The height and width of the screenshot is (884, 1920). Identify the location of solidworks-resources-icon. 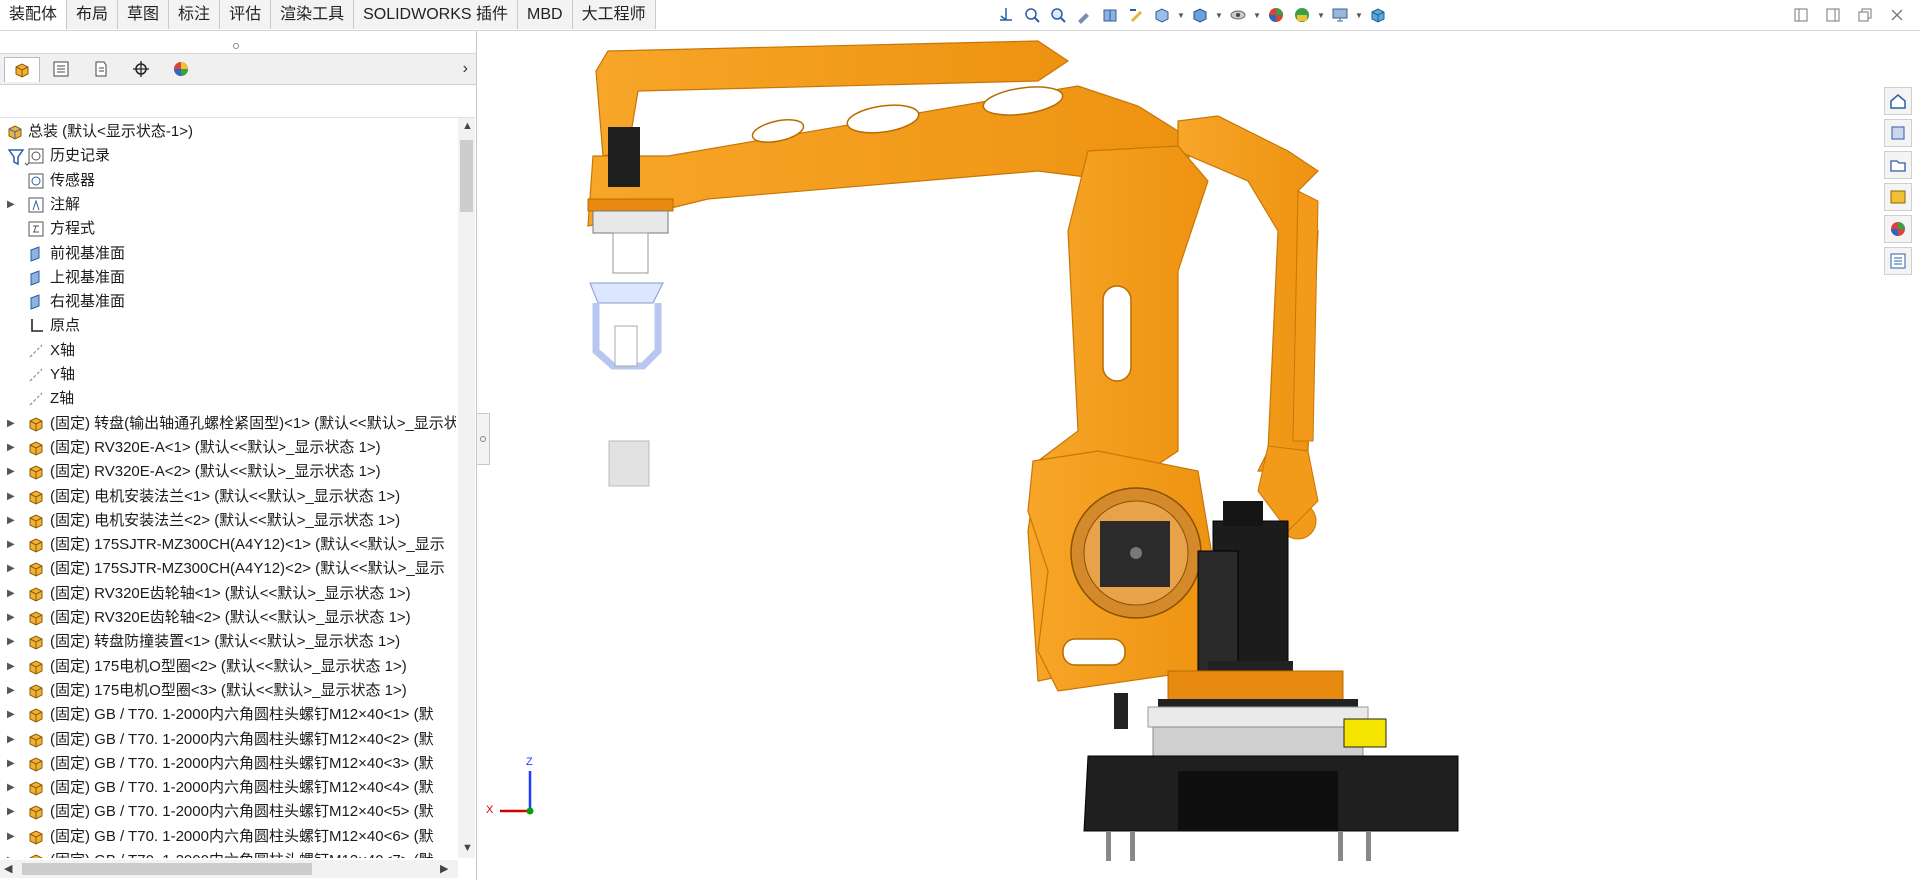
(1898, 101).